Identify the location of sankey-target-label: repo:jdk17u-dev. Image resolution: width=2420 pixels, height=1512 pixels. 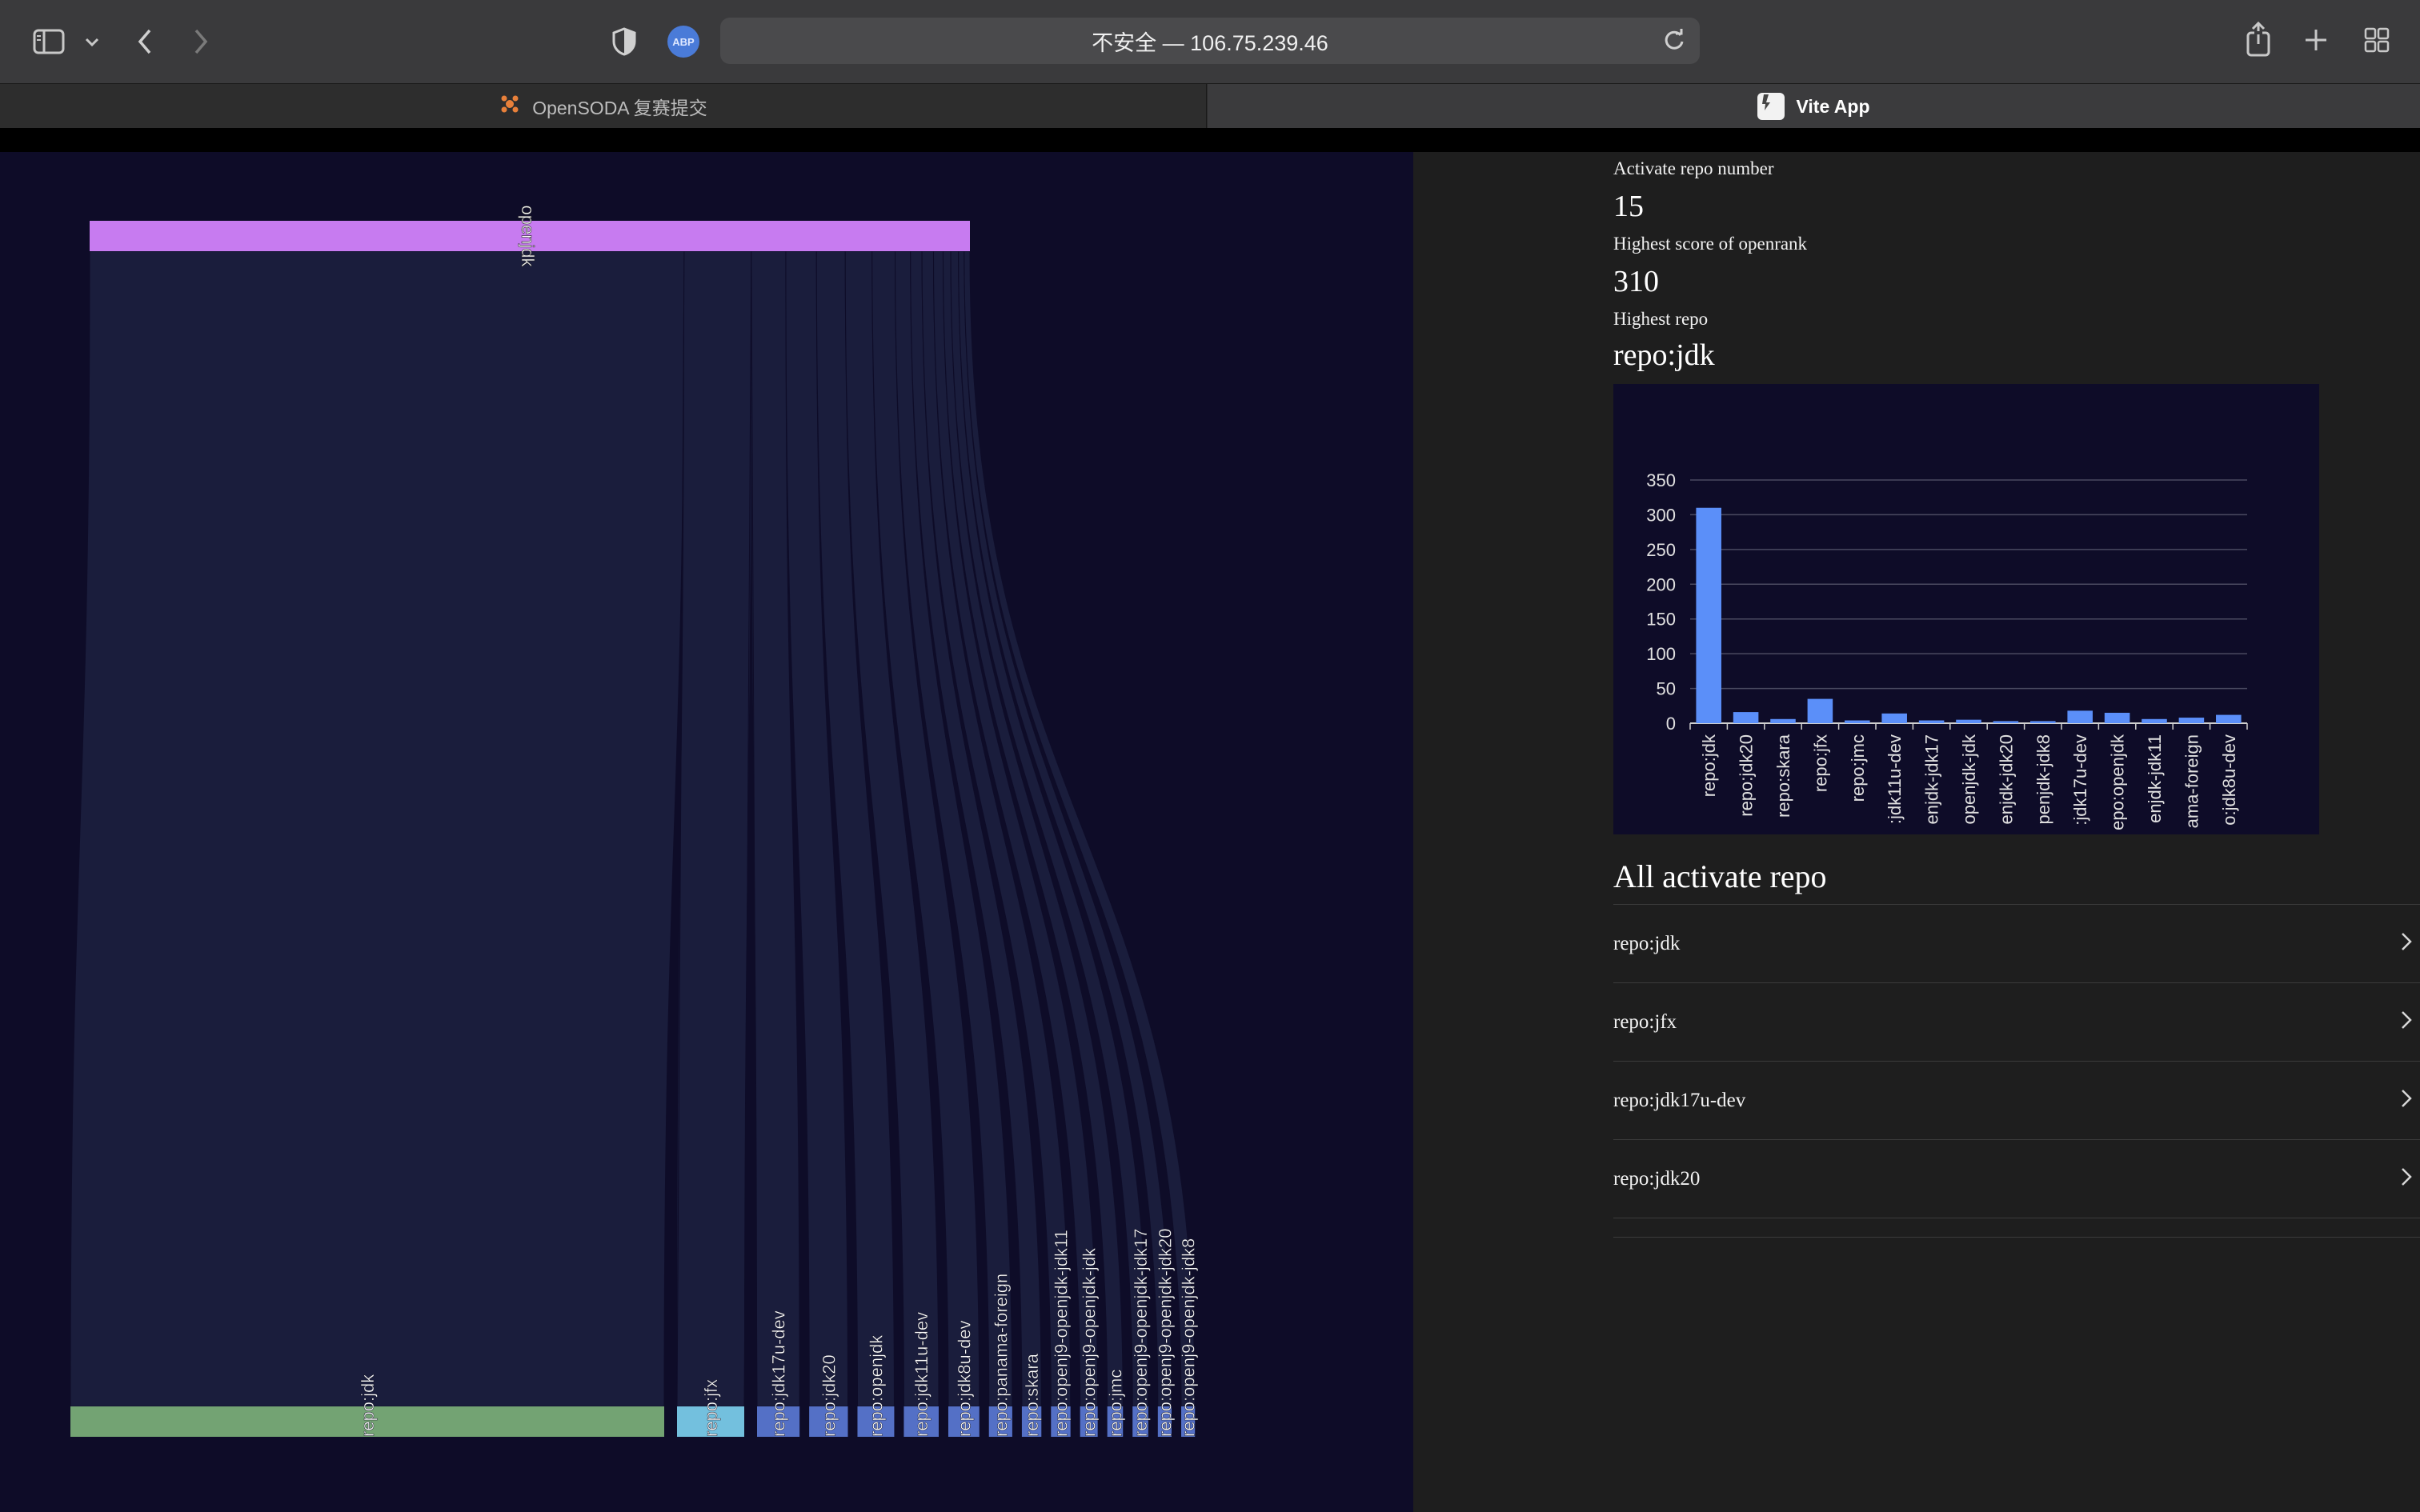
(779, 1373).